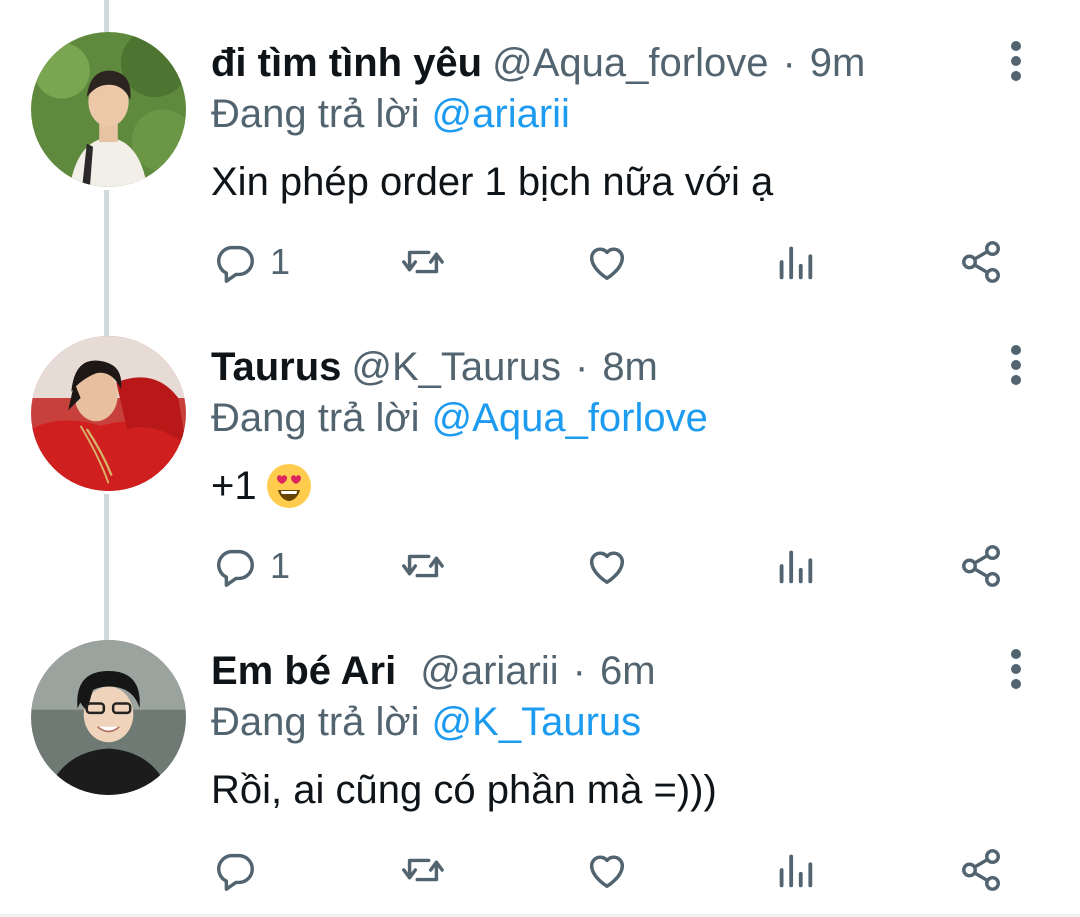 Image resolution: width=1080 pixels, height=917 pixels. What do you see at coordinates (540, 871) in the screenshot?
I see `tweet-actions` at bounding box center [540, 871].